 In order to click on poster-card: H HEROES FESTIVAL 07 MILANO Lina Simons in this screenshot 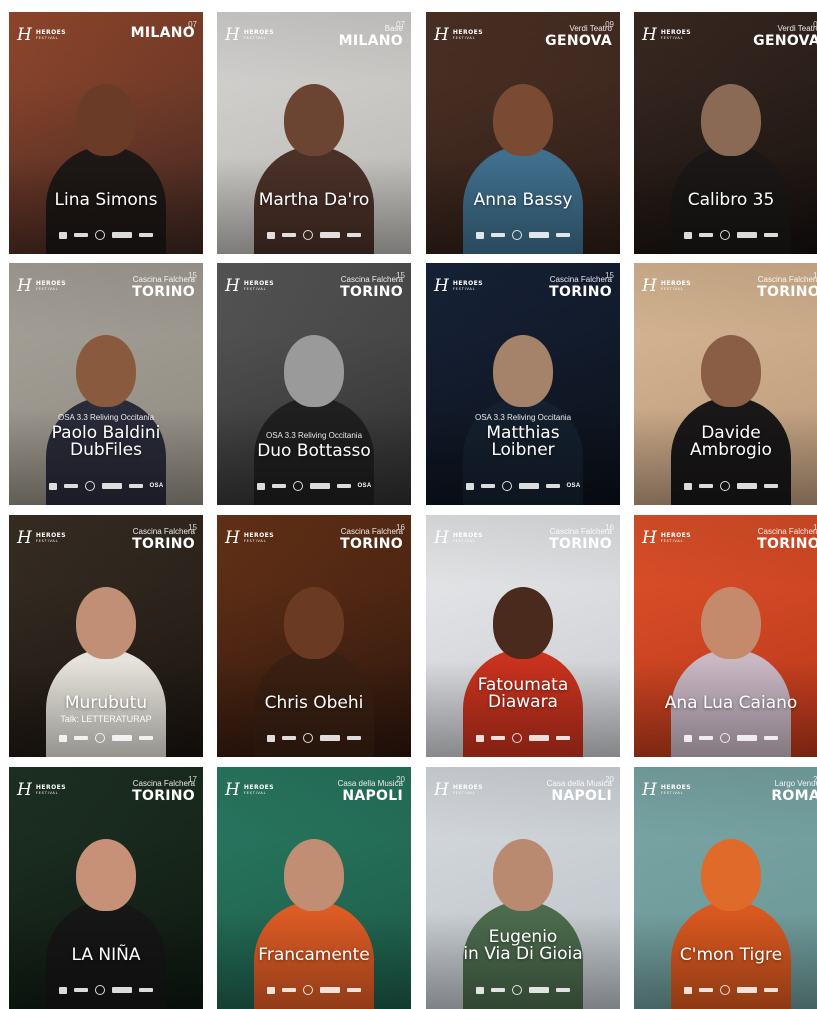, I will do `click(106, 133)`.